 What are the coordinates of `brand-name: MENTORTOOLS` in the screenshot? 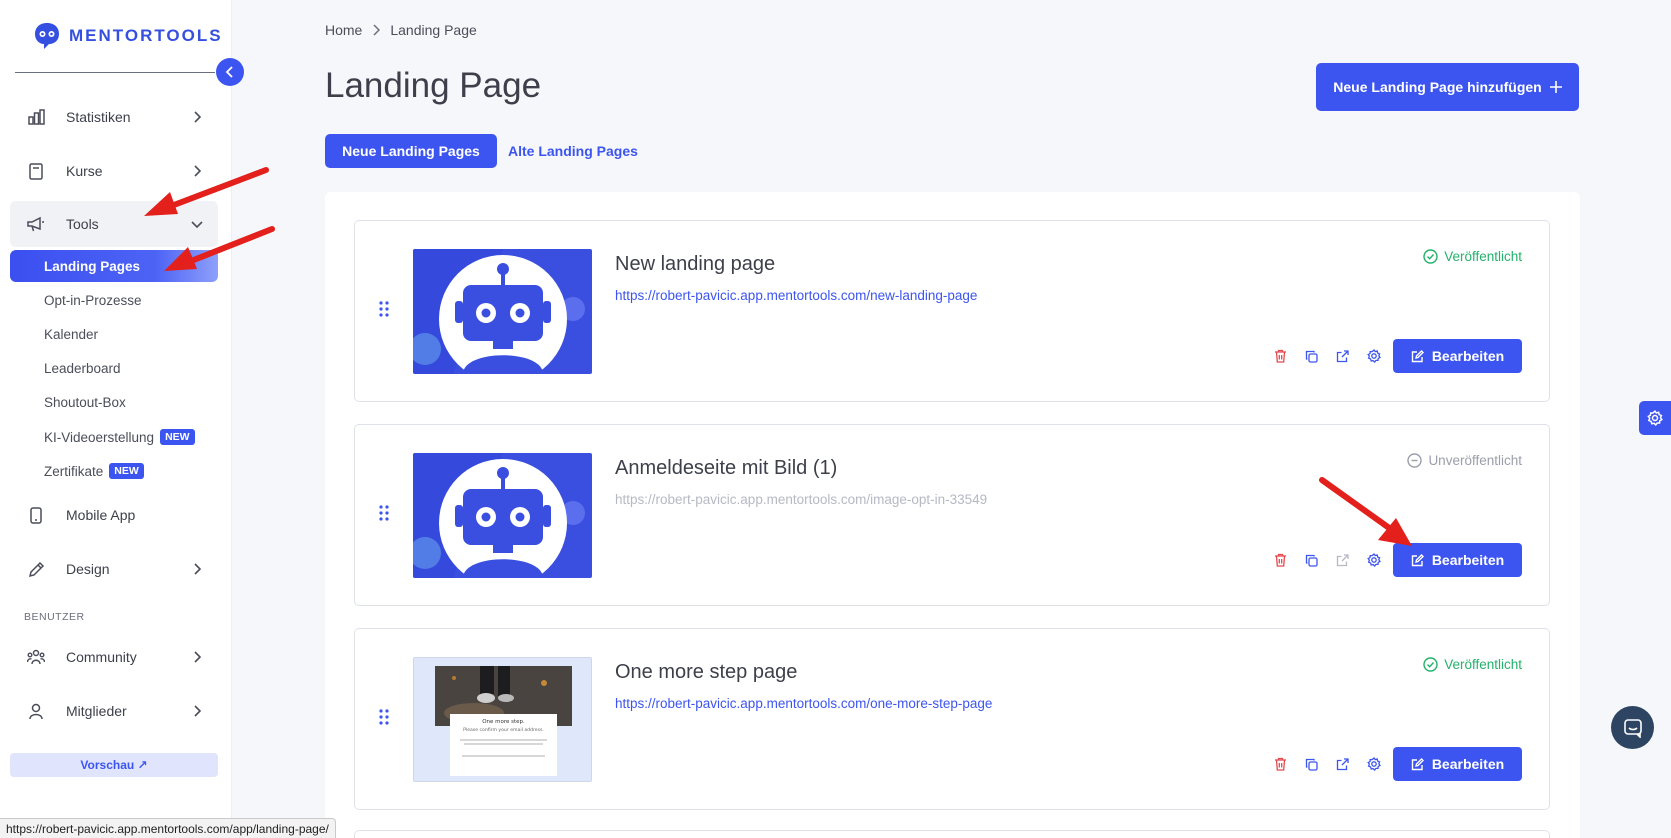 It's located at (146, 35).